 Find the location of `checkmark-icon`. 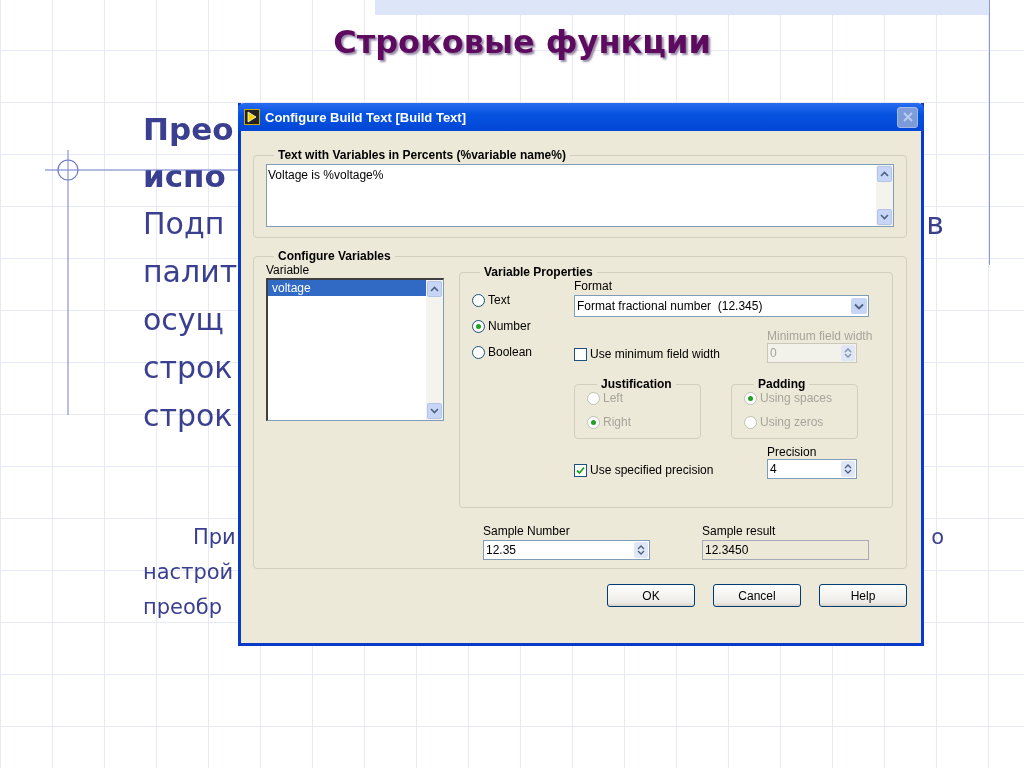

checkmark-icon is located at coordinates (580, 470).